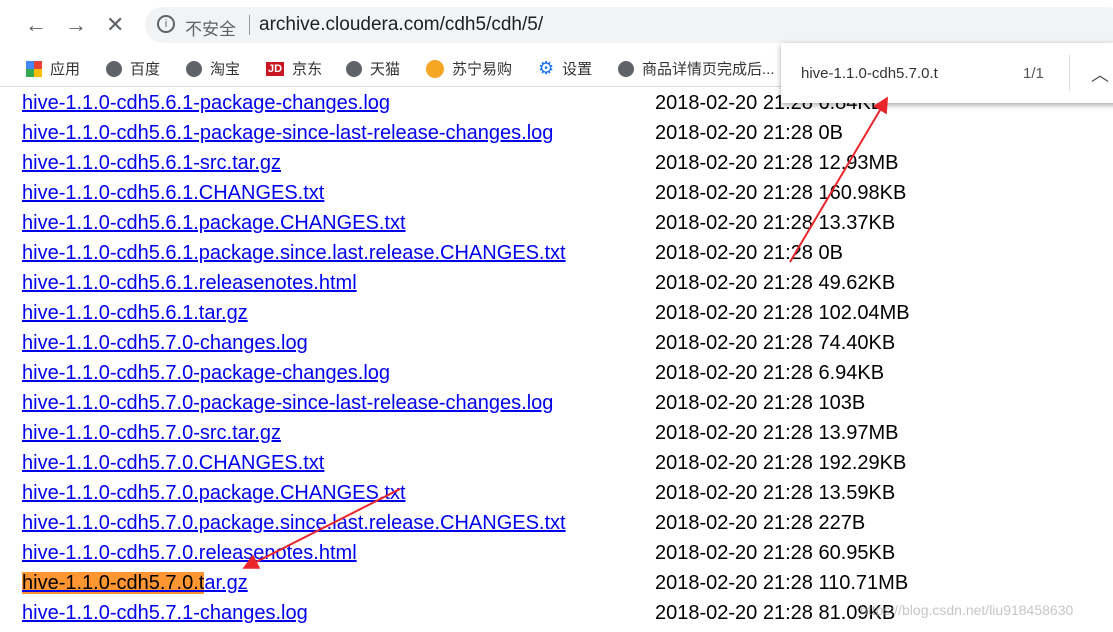  I want to click on back-button: ←, so click(36, 25).